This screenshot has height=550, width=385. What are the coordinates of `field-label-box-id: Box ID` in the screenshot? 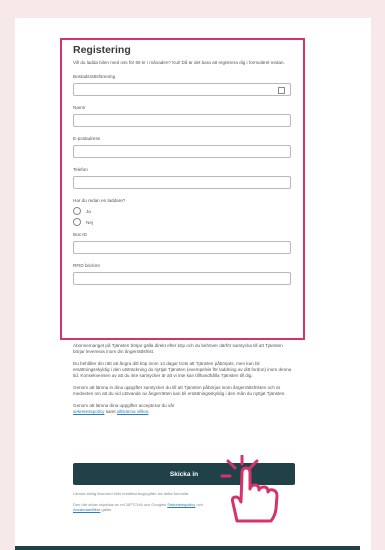 It's located at (80, 234).